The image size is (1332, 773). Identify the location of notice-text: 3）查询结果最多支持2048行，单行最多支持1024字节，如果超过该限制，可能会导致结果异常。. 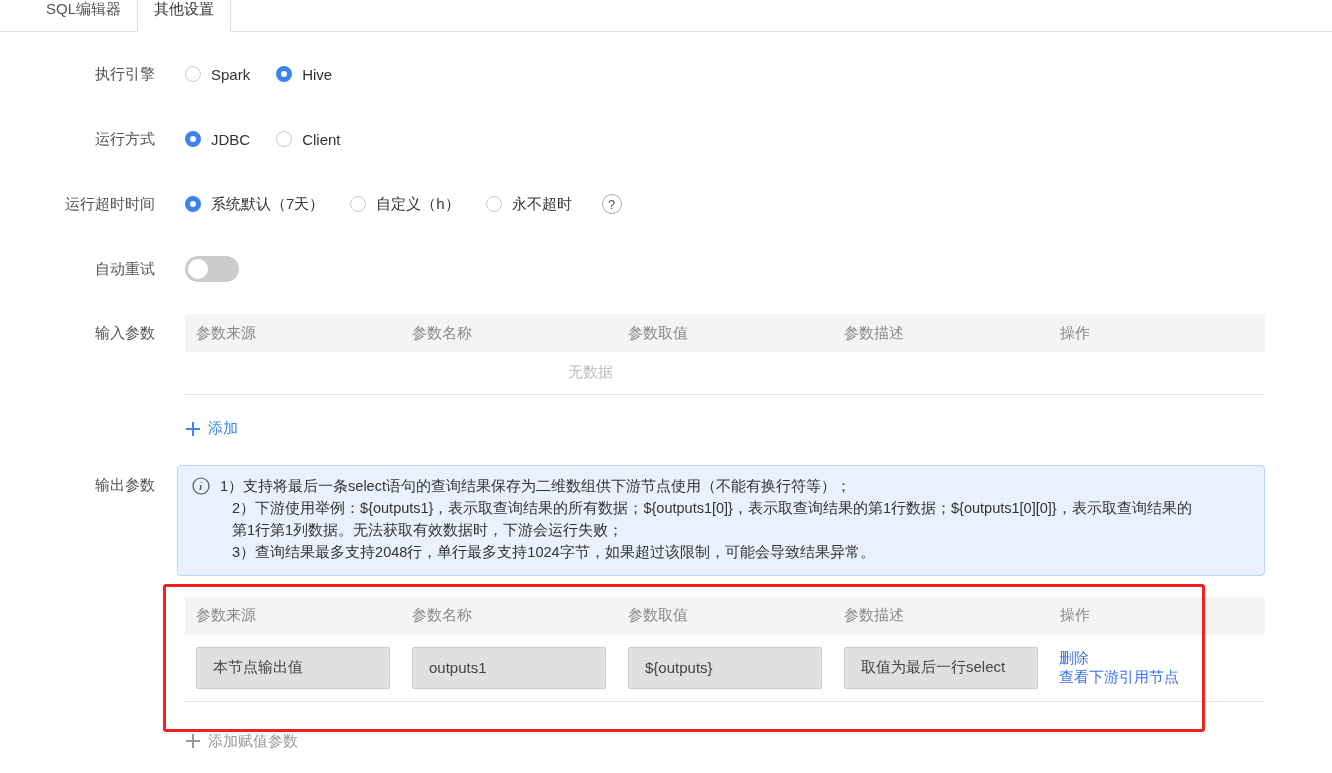
(553, 552).